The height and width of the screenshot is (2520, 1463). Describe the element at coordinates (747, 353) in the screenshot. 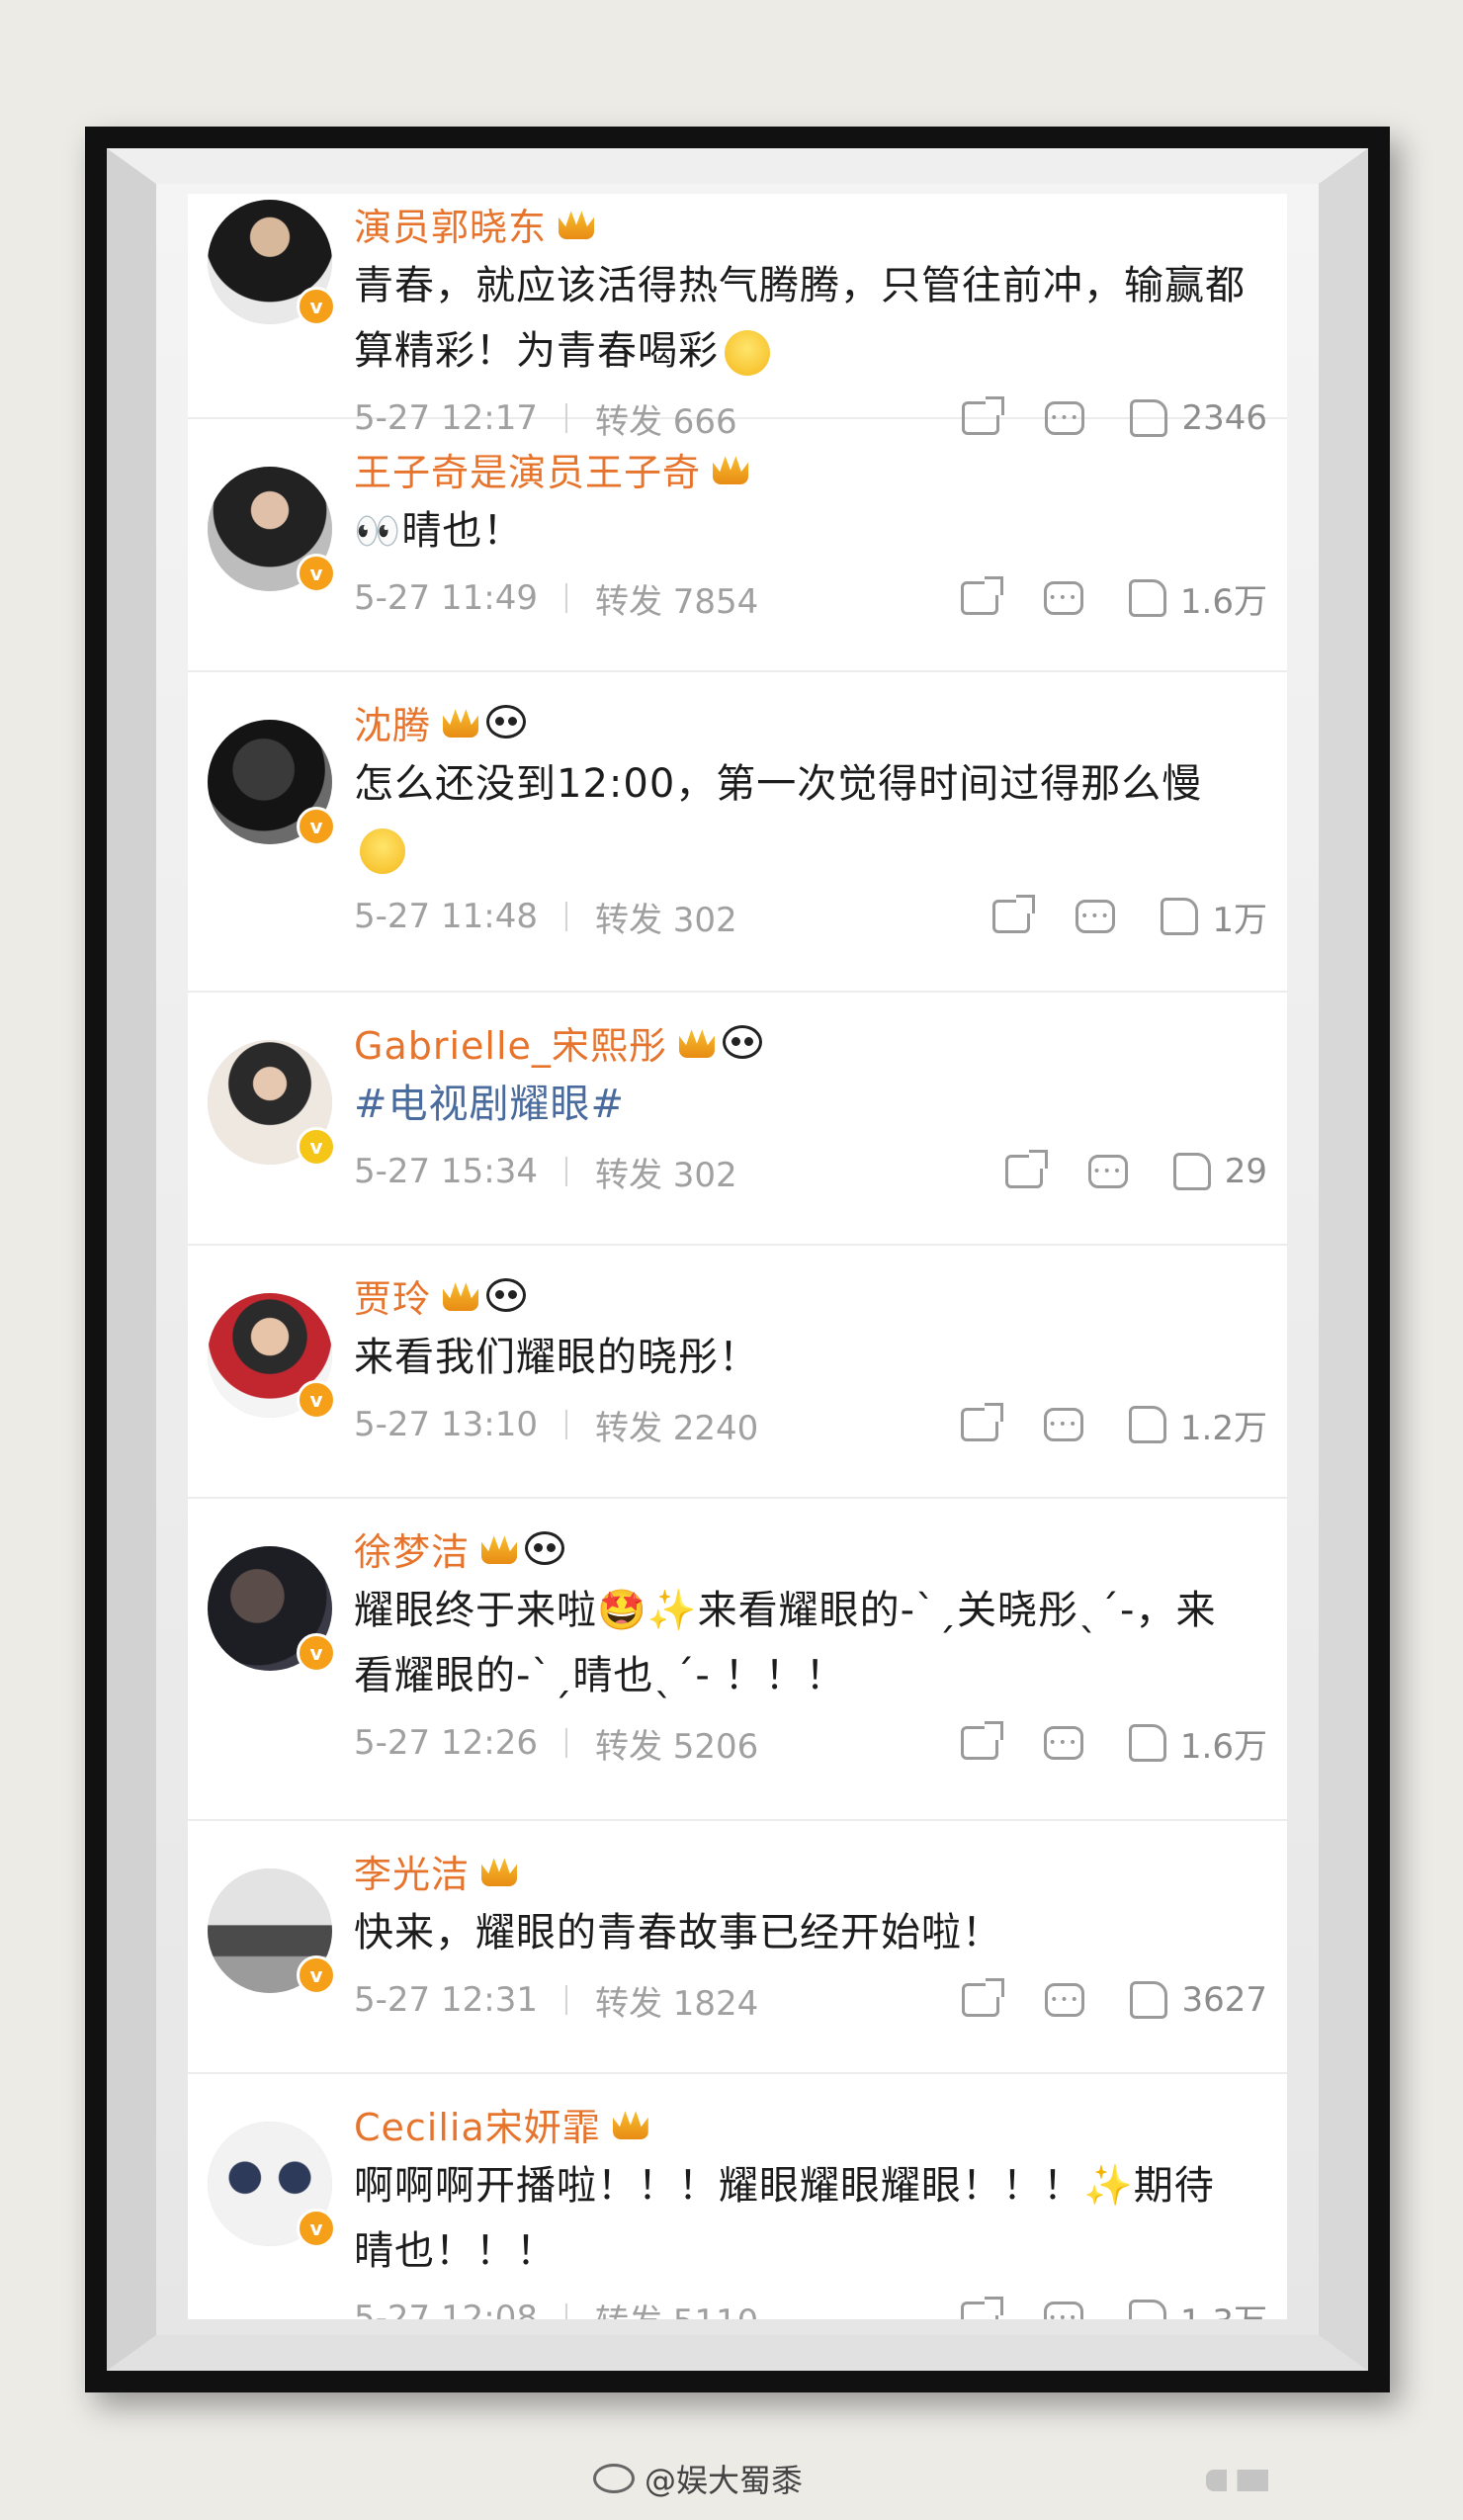

I see `smile-emoji-icon` at that location.